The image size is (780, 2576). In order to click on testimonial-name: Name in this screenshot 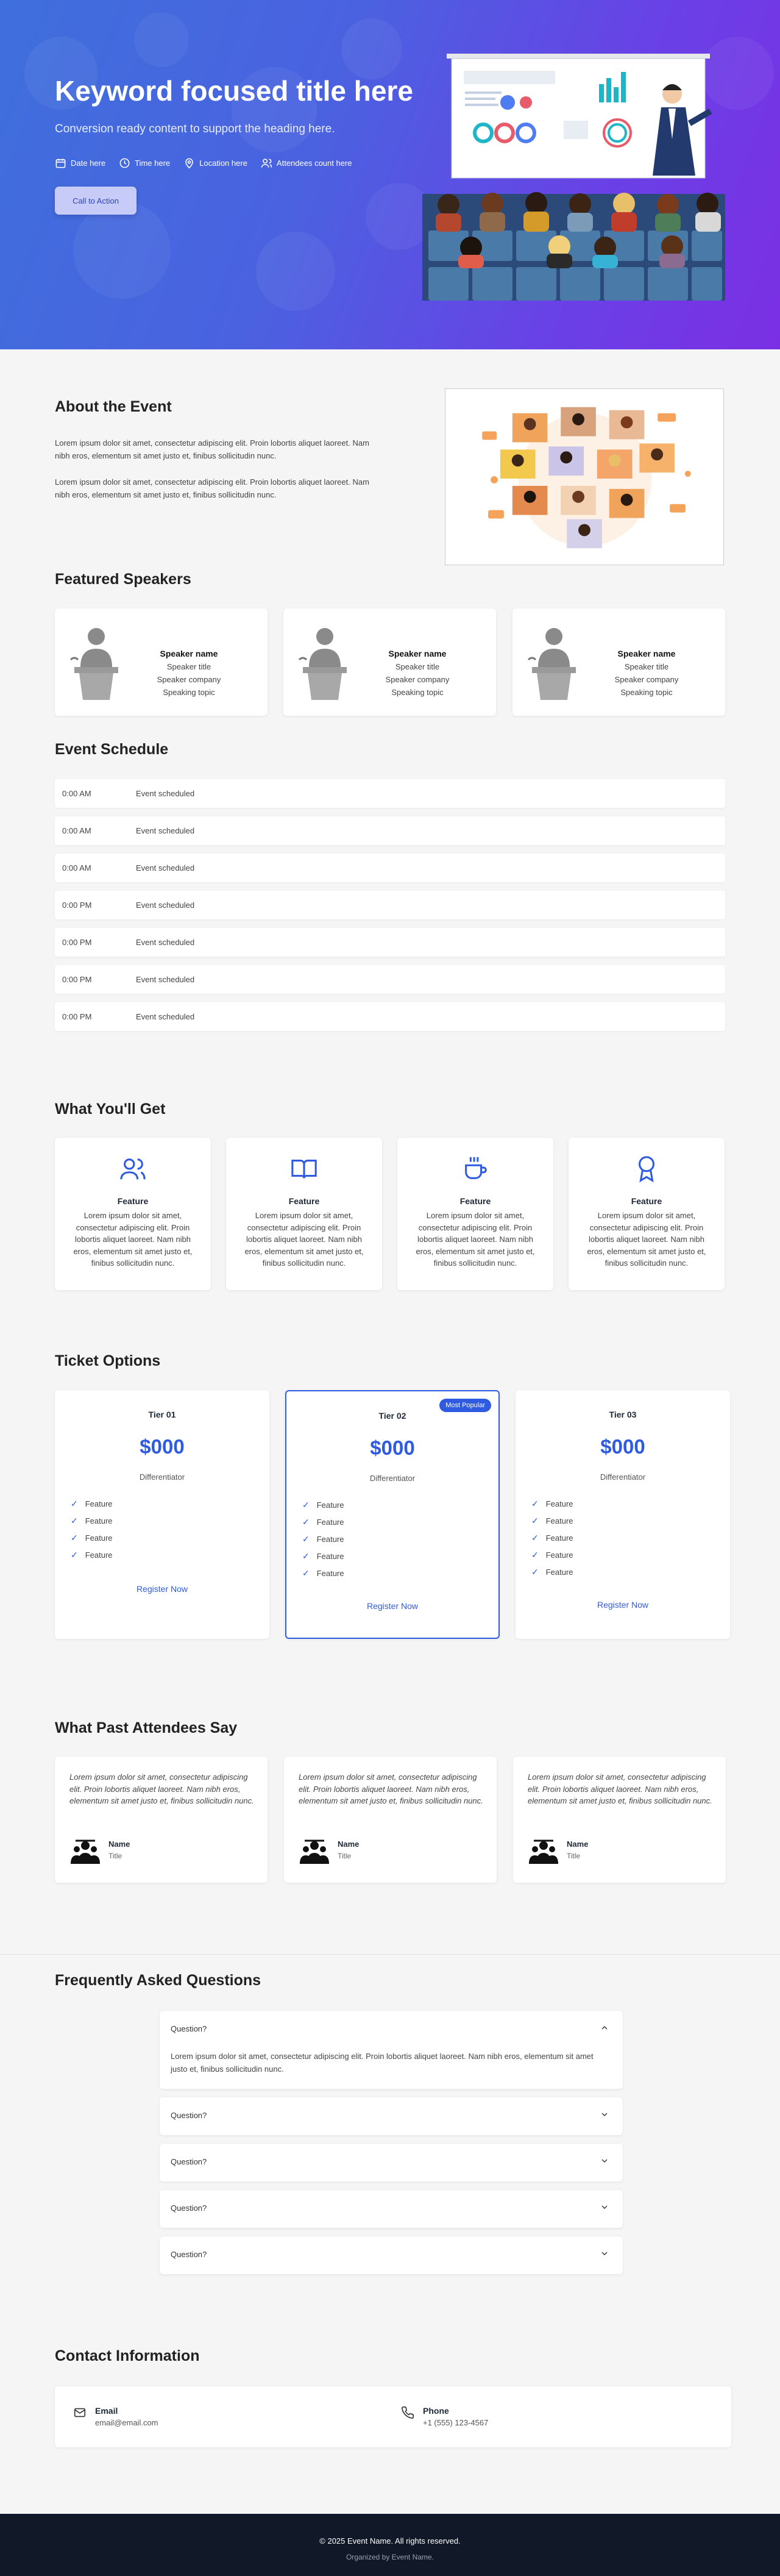, I will do `click(119, 1844)`.